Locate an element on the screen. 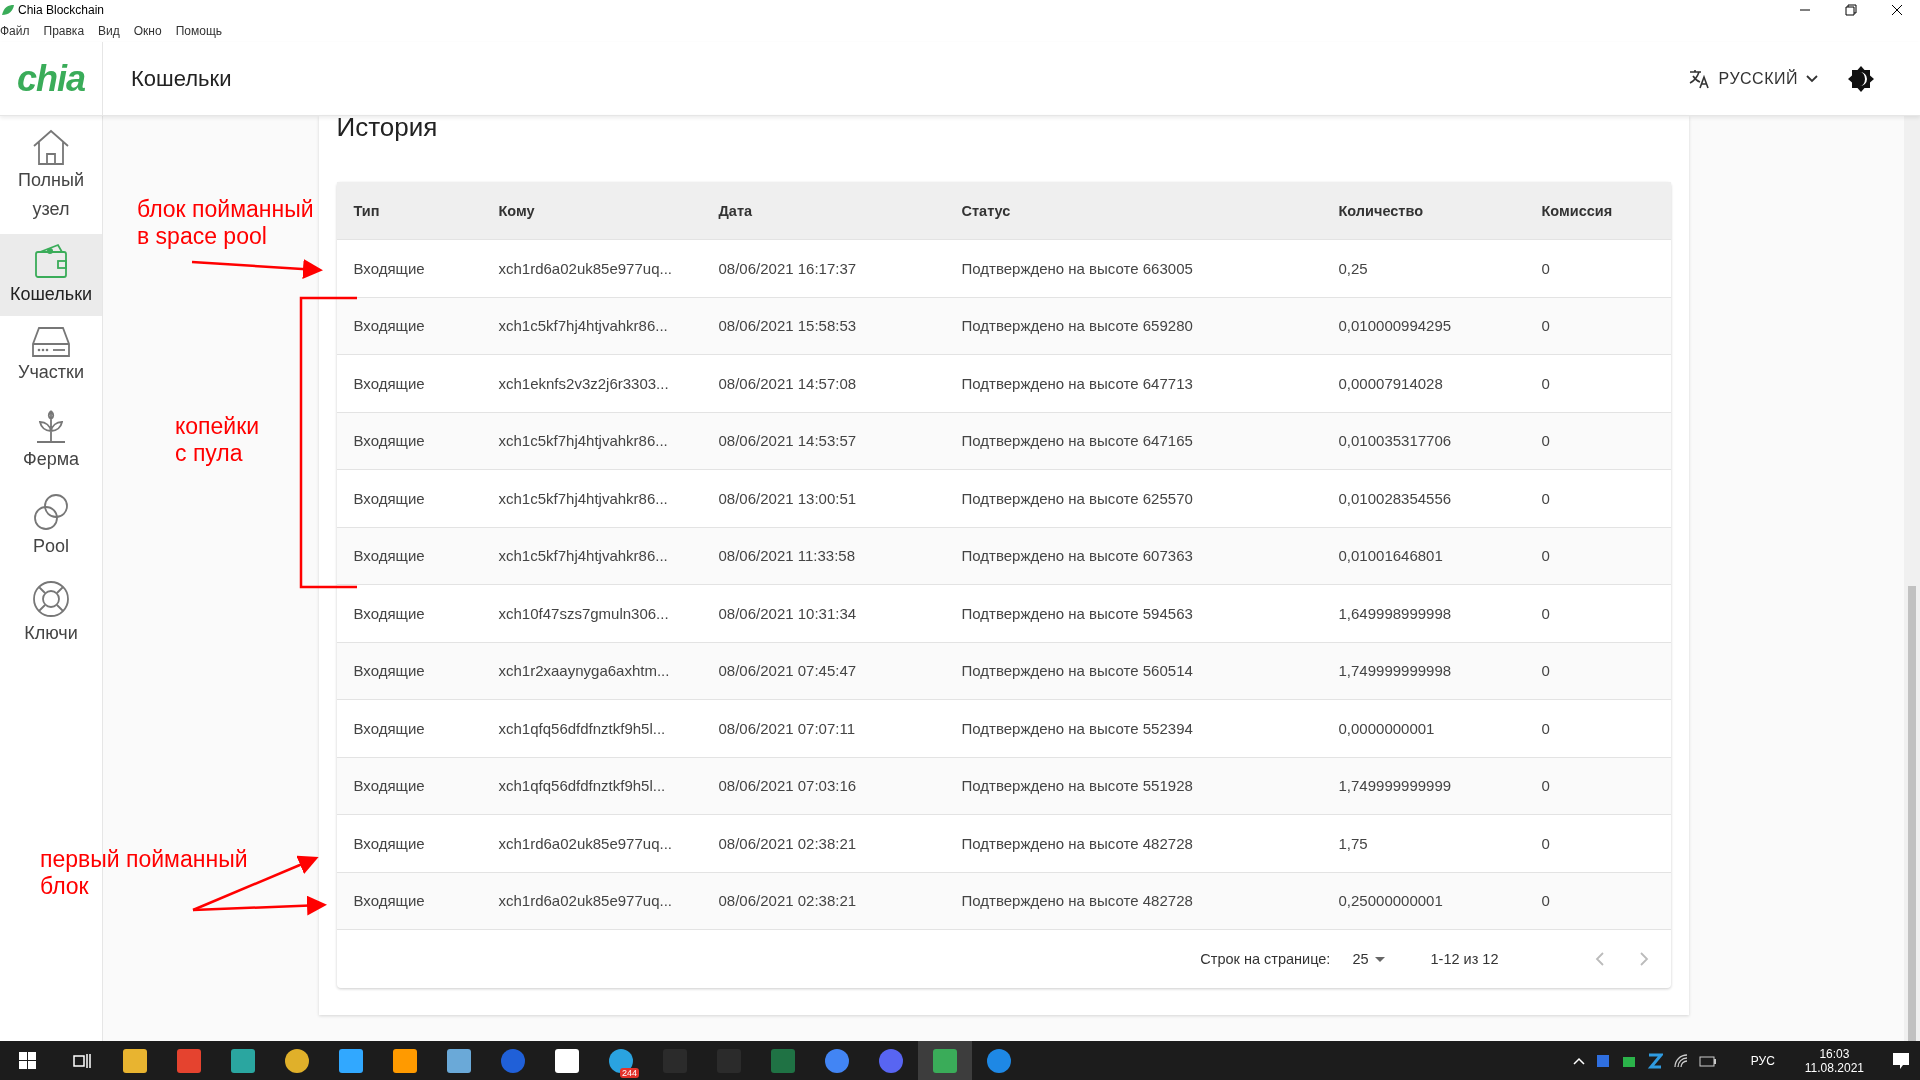  table-cell-text: 08/06/2021 07:07:11 is located at coordinates (787, 728).